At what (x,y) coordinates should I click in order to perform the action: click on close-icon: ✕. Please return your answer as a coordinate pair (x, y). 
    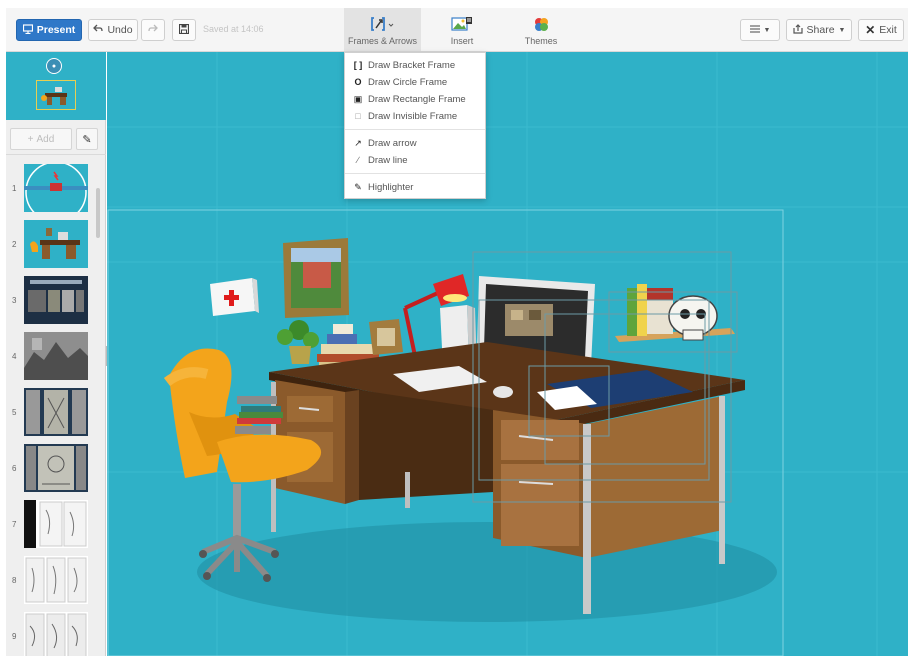
    Looking at the image, I should click on (870, 30).